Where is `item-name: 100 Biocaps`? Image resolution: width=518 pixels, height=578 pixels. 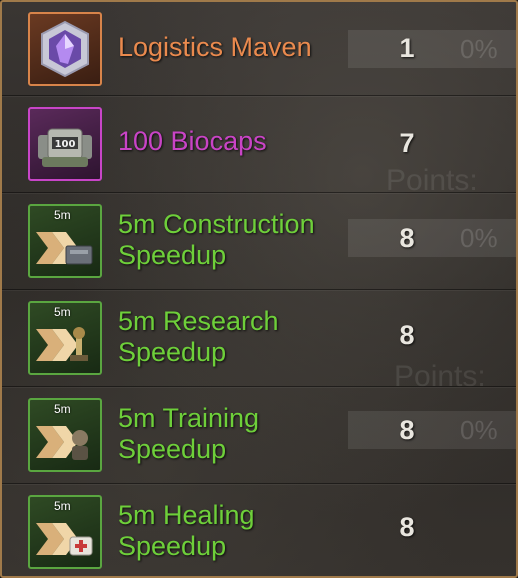
item-name: 100 Biocaps is located at coordinates (192, 141).